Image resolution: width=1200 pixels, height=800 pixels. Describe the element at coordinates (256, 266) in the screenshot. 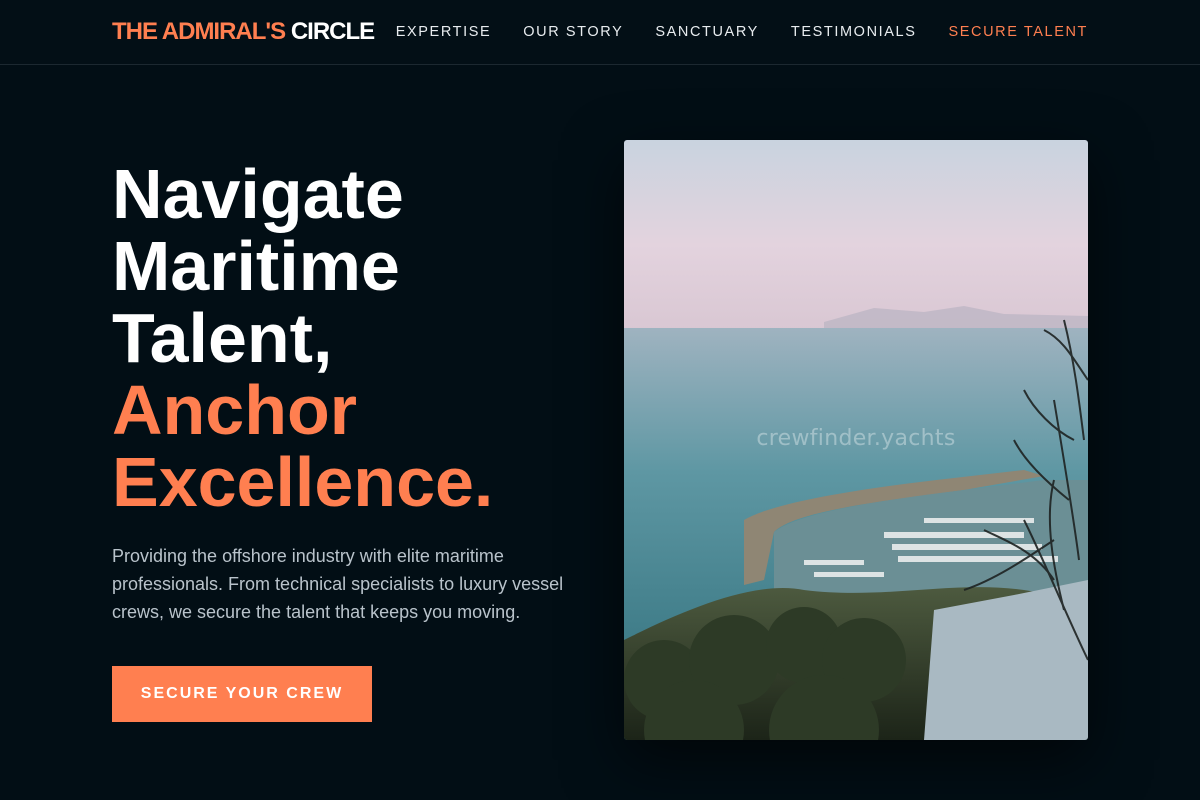

I see `hero-title-line: Maritime` at that location.